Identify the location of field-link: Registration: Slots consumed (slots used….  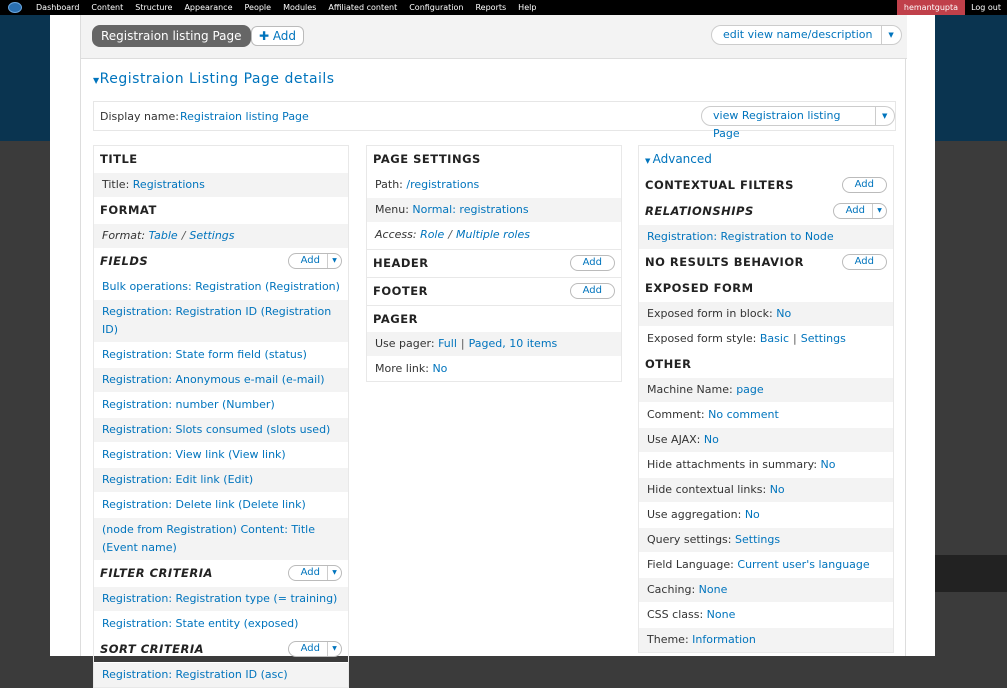
(216, 429).